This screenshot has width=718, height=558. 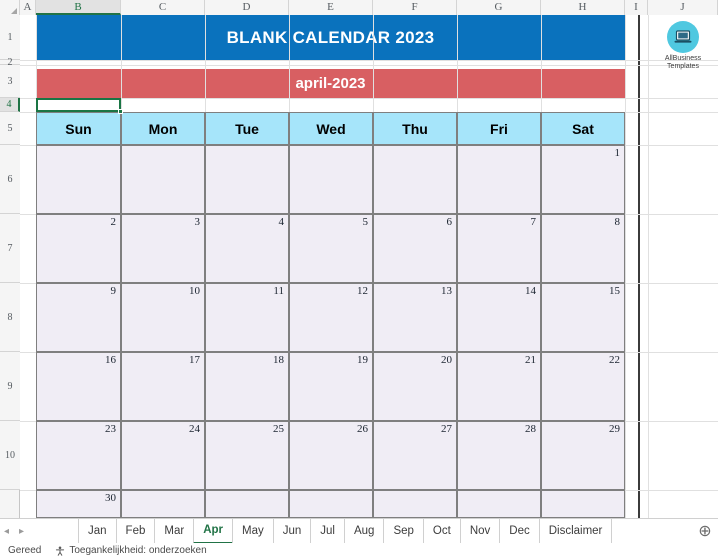 I want to click on row-header-9: 9, so click(x=10, y=386).